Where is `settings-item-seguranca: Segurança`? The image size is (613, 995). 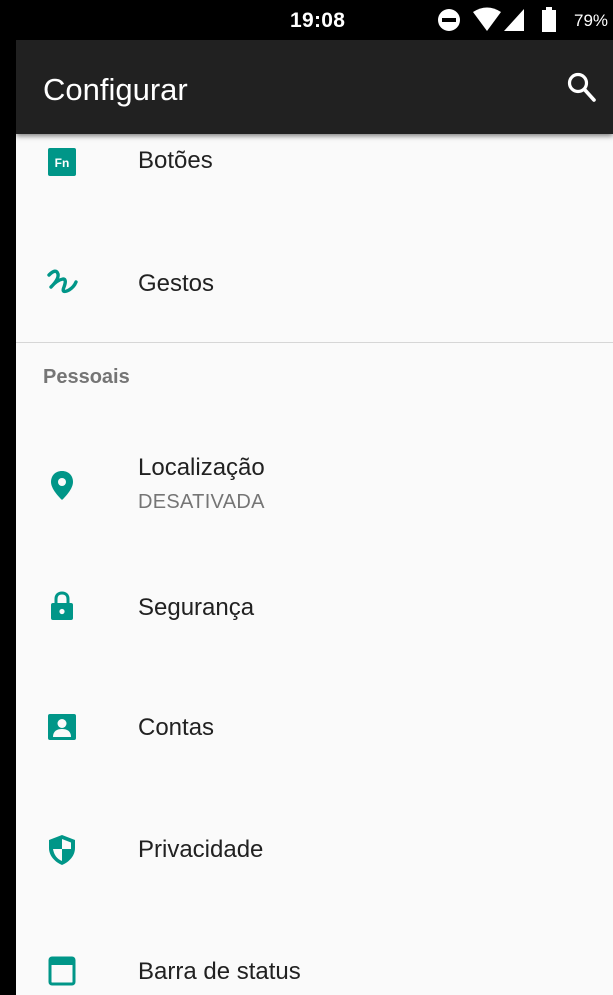
settings-item-seguranca: Segurança is located at coordinates (314, 614).